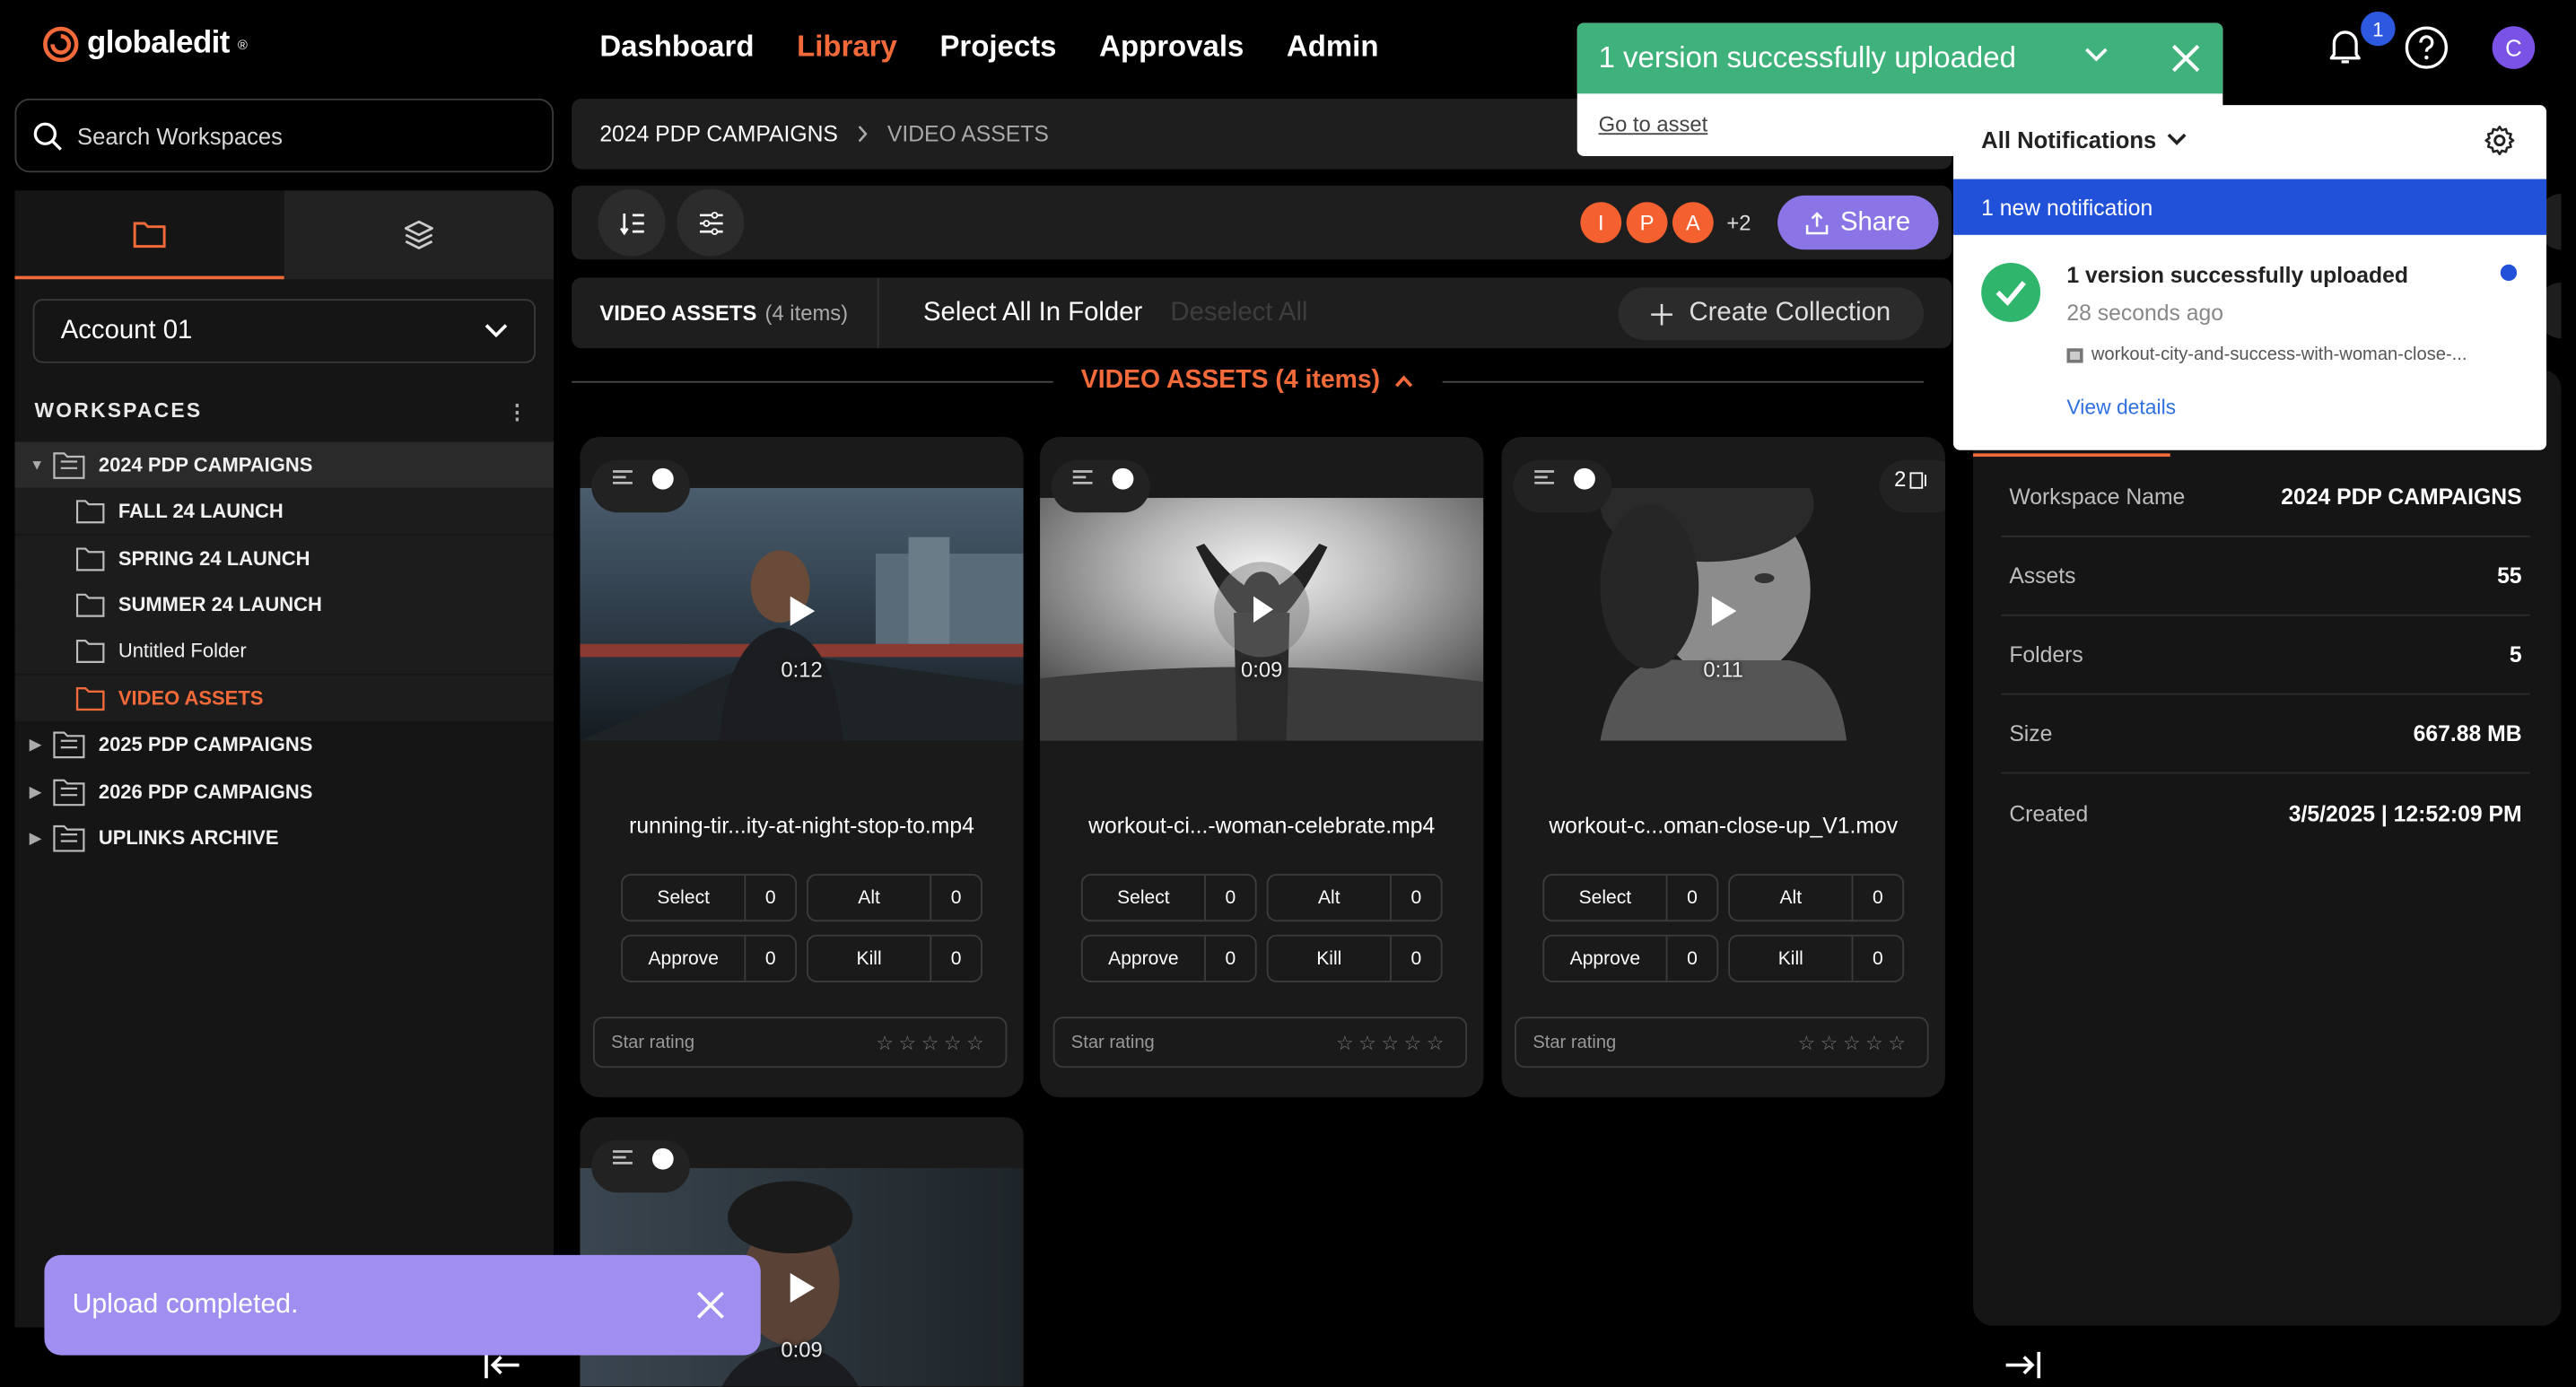 Image resolution: width=2576 pixels, height=1387 pixels. I want to click on tab-layers, so click(419, 235).